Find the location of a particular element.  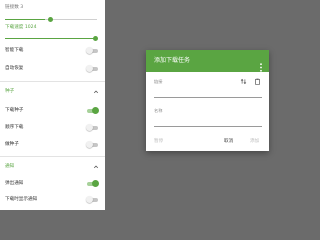

setting-label: 自动恢复 is located at coordinates (14, 68).